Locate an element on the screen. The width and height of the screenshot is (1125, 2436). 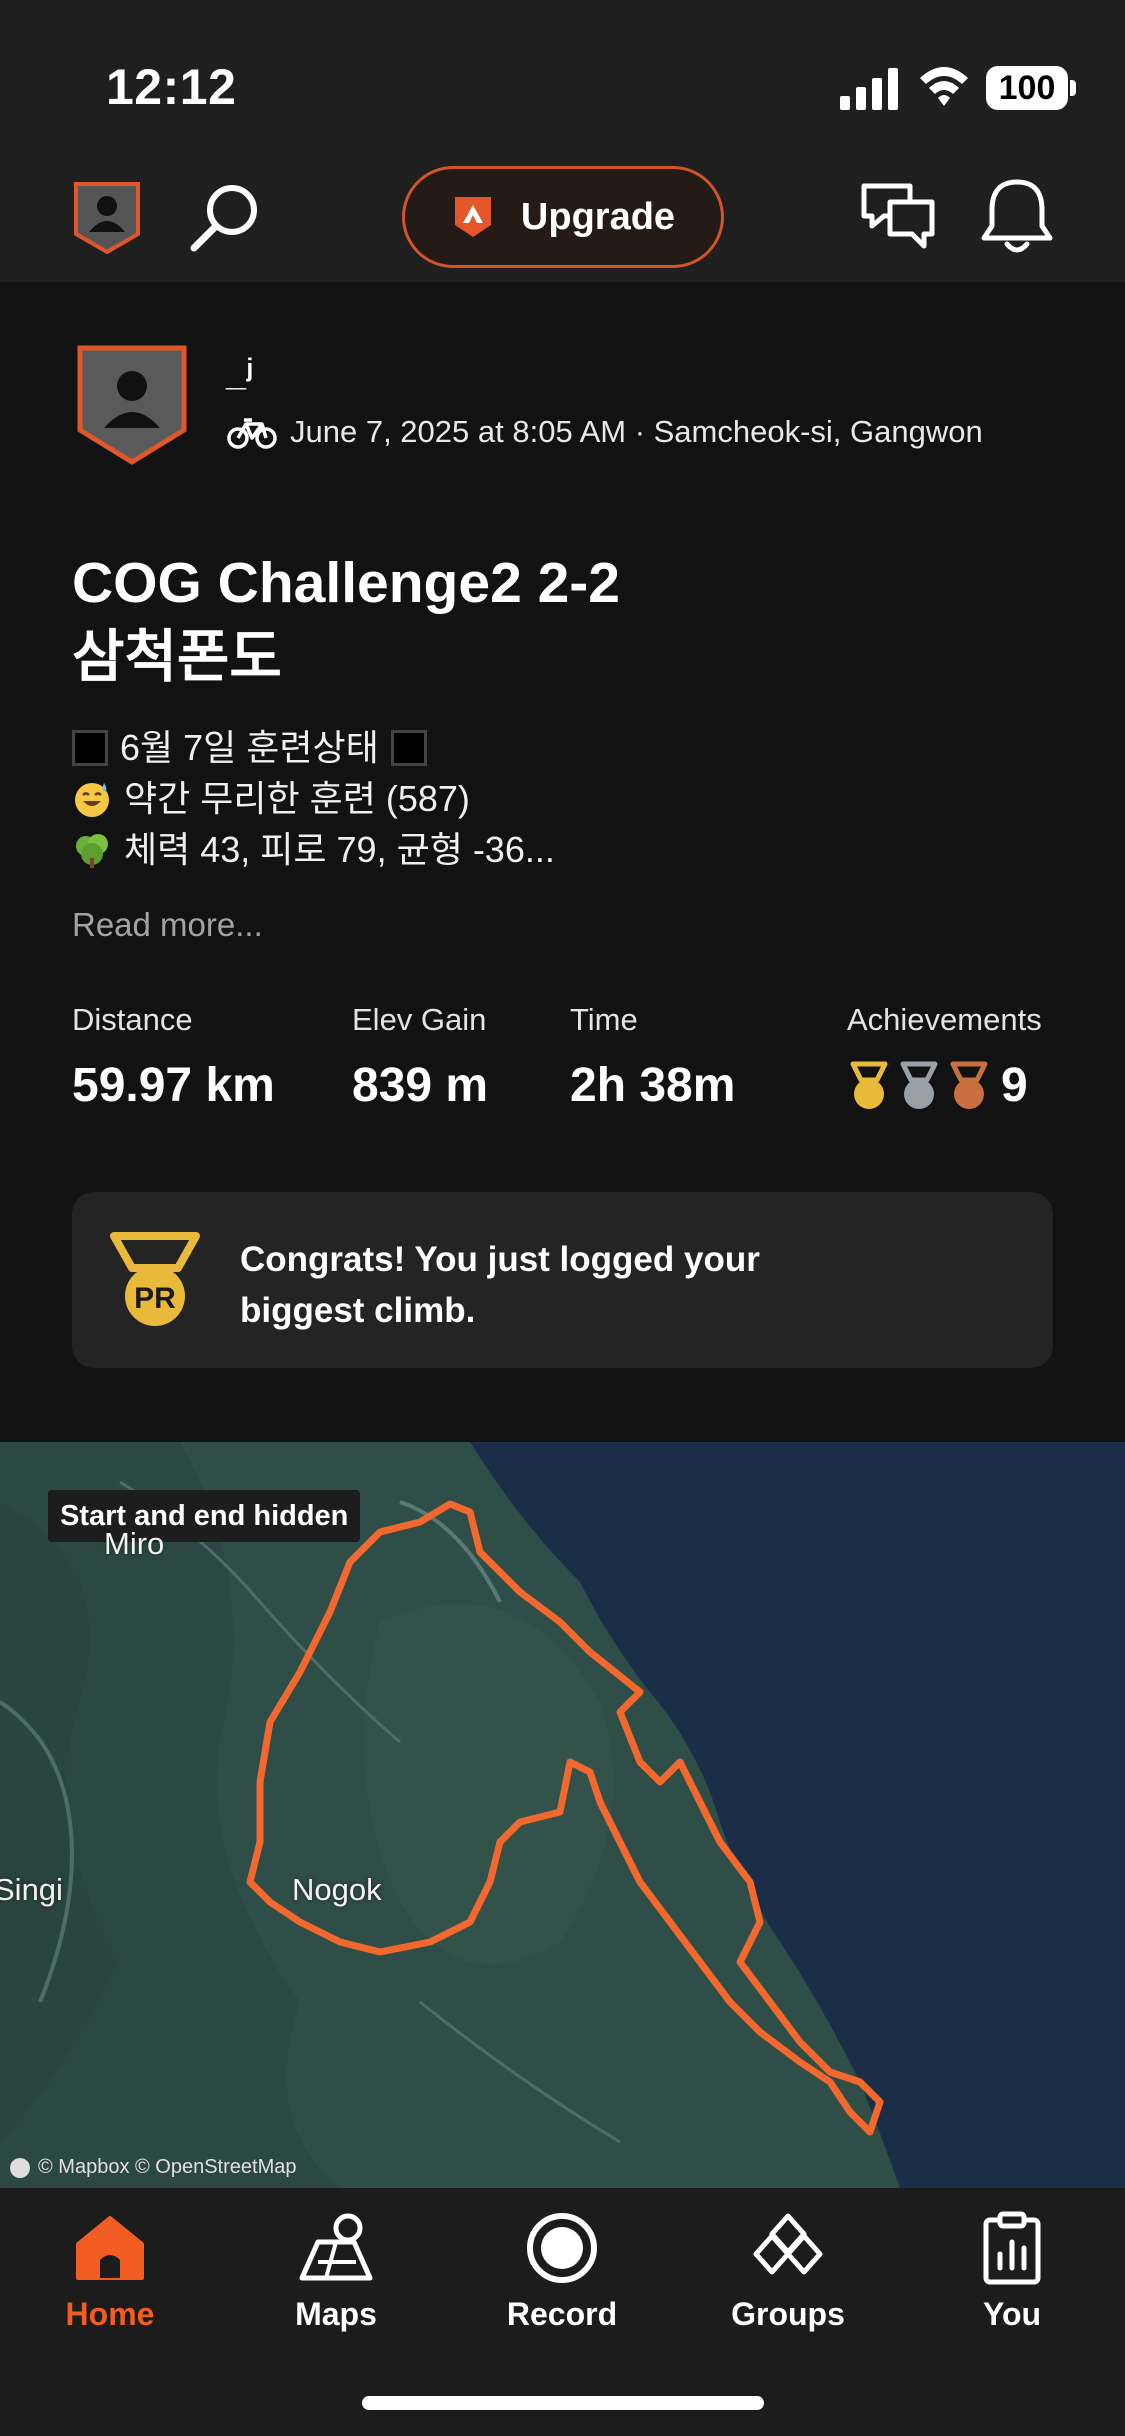
pr-medal-icon: PR is located at coordinates (155, 1279).